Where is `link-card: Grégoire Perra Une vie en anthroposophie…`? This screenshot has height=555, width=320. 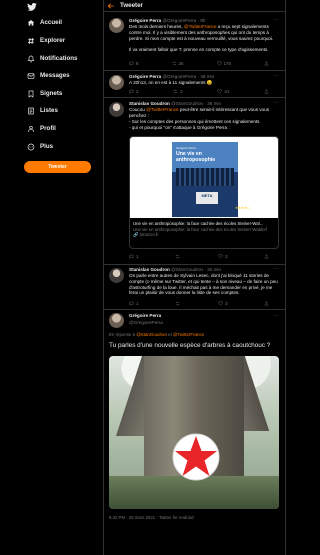 link-card: Grégoire Perra Une vie en anthroposophie… is located at coordinates (204, 192).